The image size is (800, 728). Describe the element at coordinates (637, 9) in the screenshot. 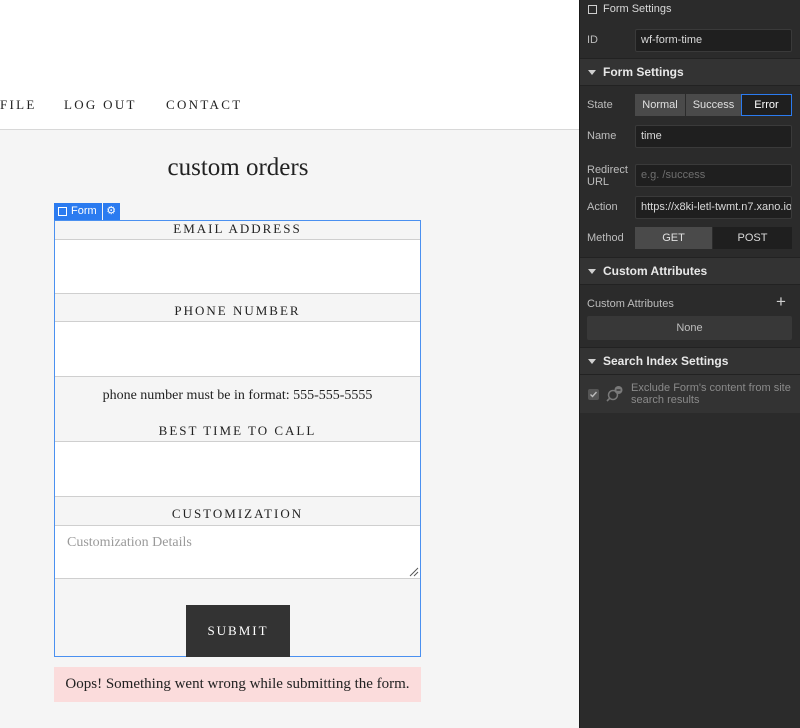

I see `panel-title: Form Settings` at that location.